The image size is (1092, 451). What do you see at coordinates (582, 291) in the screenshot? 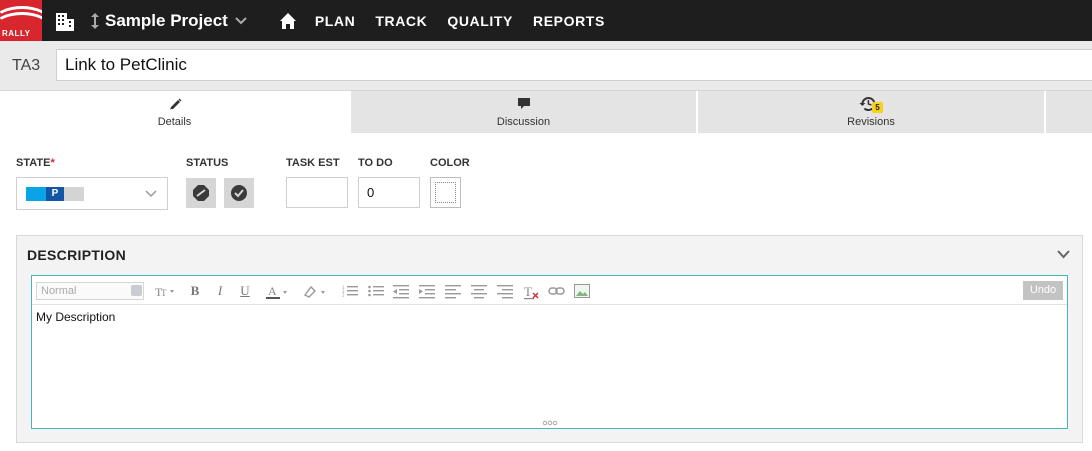
I see `image-icon` at bounding box center [582, 291].